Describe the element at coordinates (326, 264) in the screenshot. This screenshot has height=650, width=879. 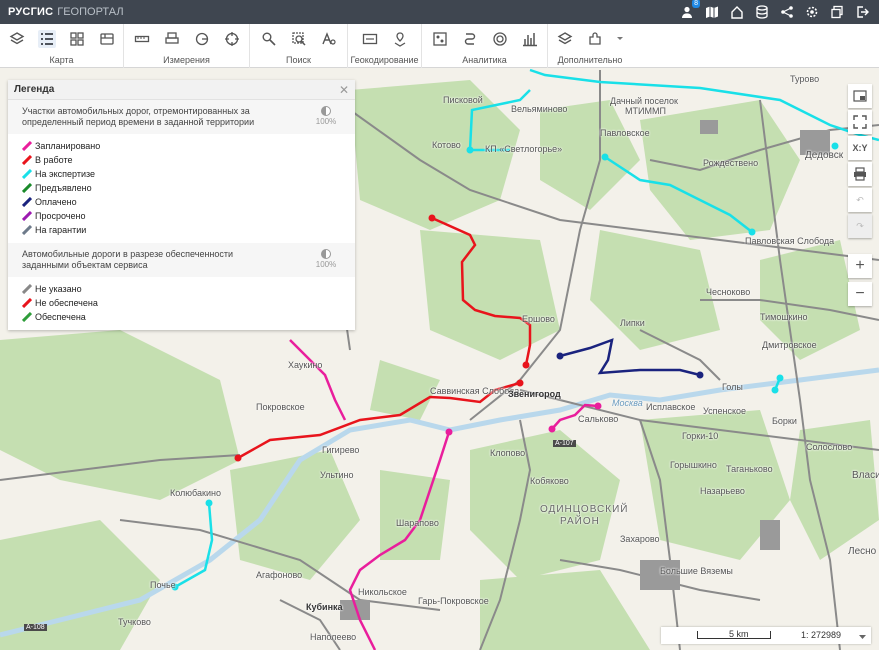
I see `opacity-value: 100%` at that location.